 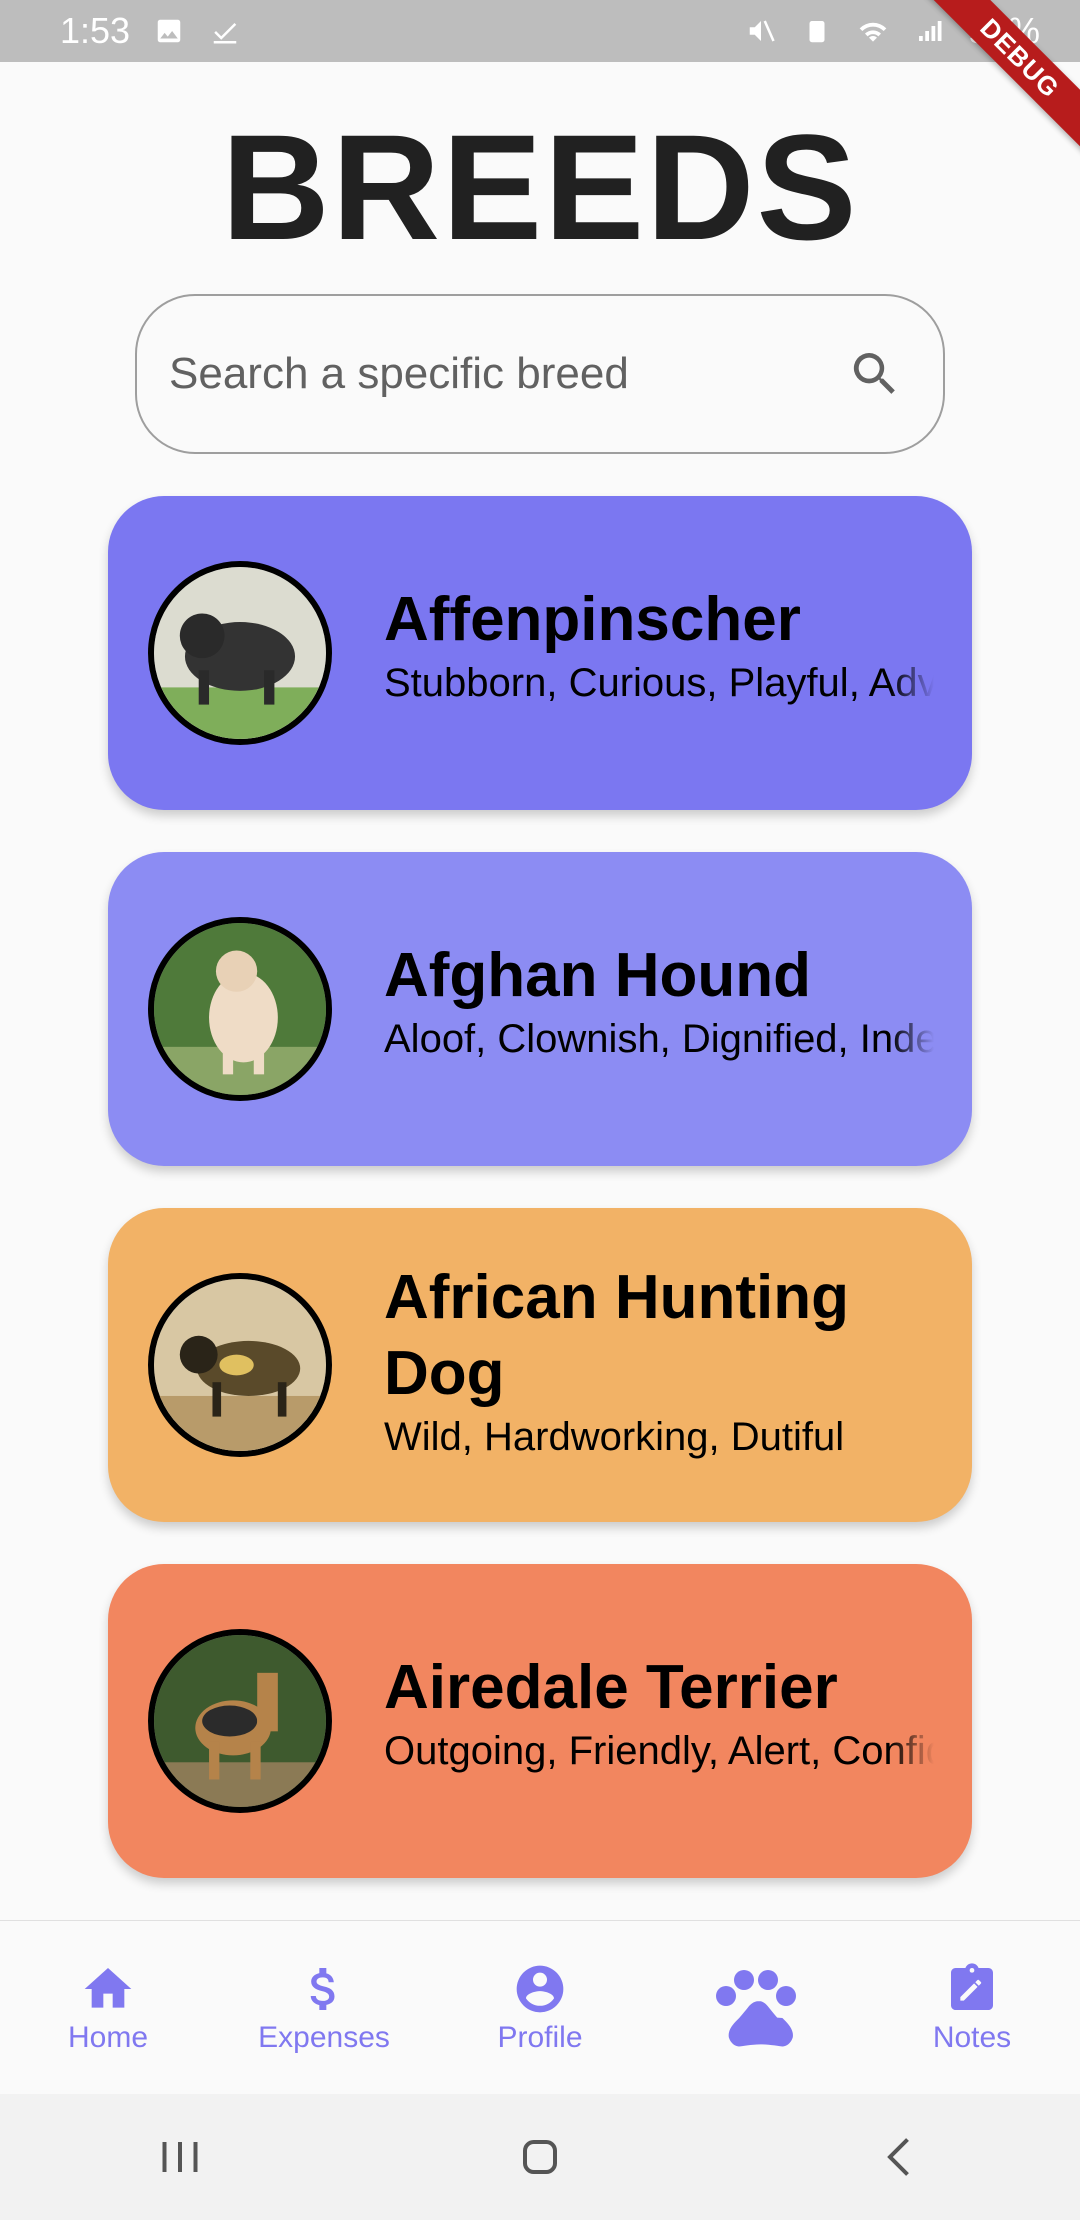 I want to click on status-bar: 1:53 92%, so click(x=540, y=31).